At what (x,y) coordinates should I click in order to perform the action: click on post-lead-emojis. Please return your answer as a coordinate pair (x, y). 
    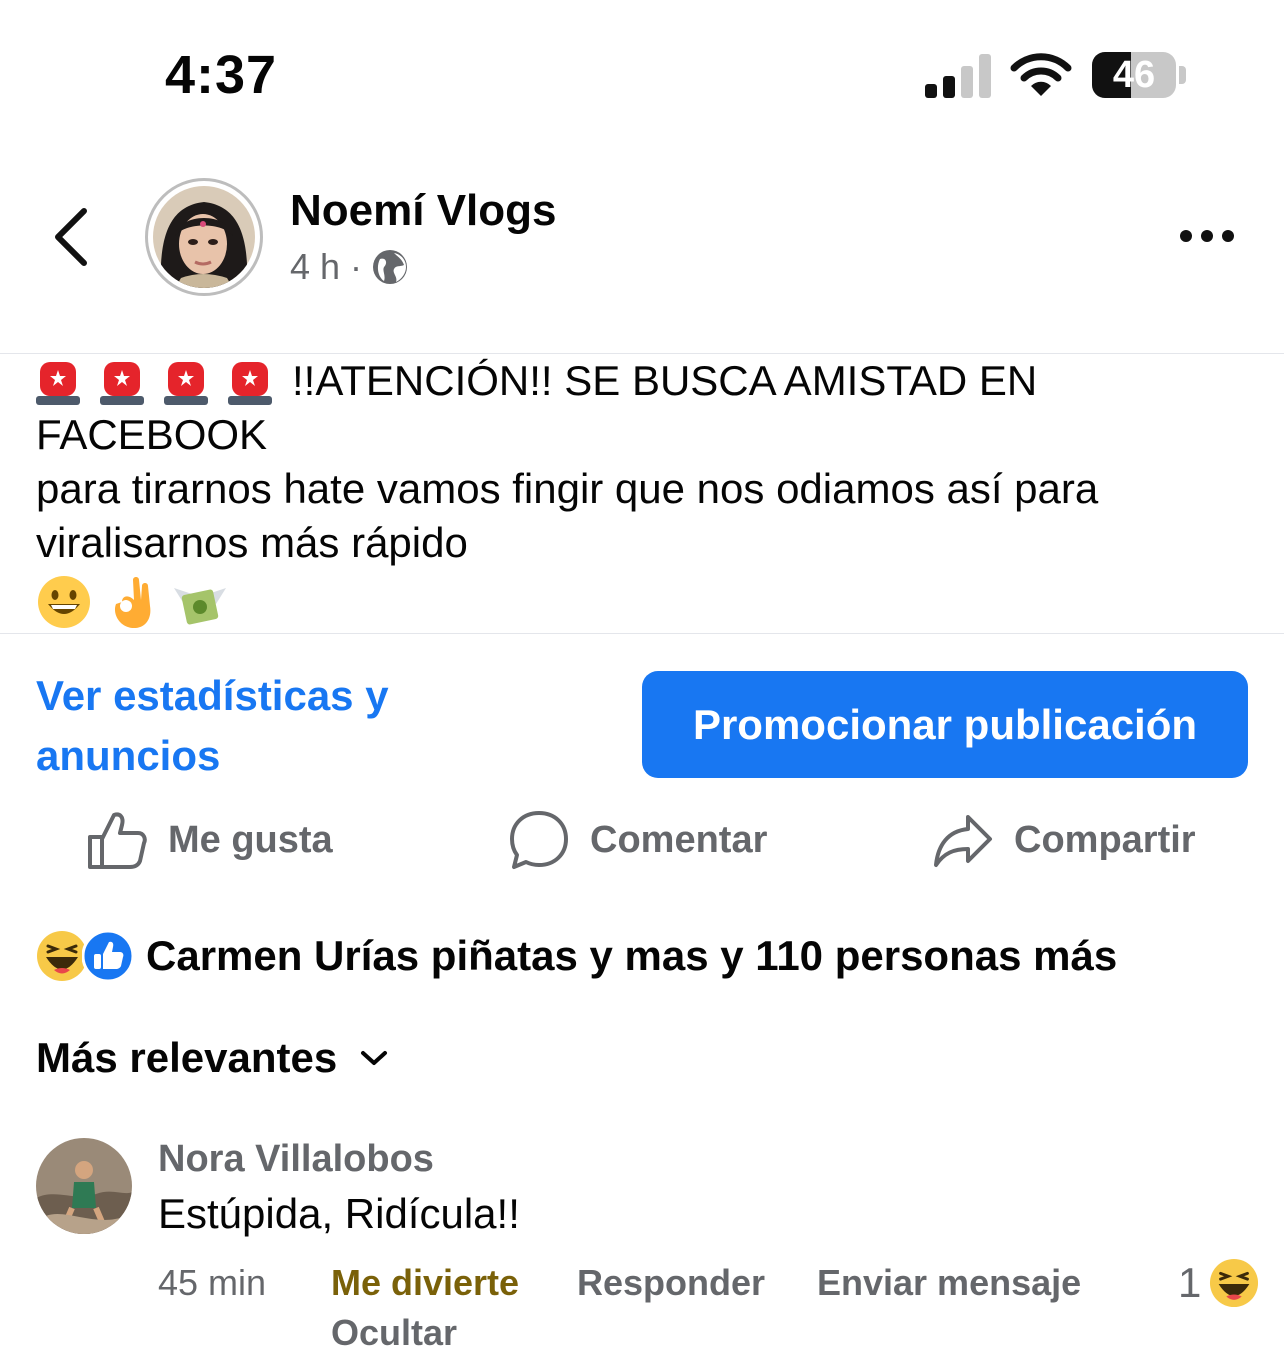
    Looking at the image, I should click on (154, 381).